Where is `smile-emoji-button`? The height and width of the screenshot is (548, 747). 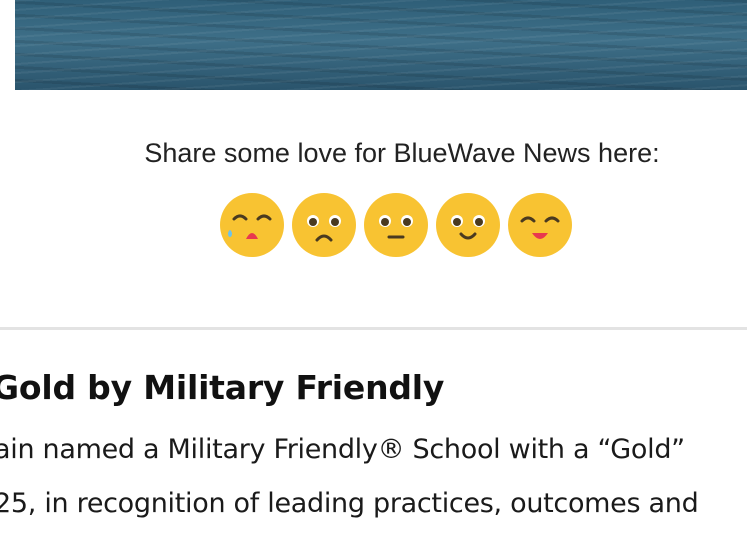
smile-emoji-button is located at coordinates (468, 225).